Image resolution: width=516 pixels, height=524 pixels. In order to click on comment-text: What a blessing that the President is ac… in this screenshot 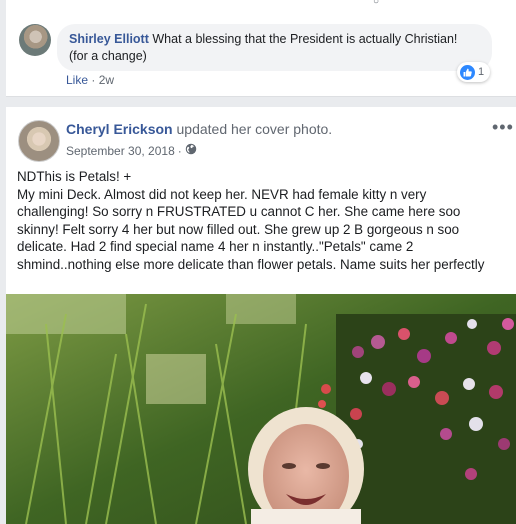, I will do `click(305, 39)`.